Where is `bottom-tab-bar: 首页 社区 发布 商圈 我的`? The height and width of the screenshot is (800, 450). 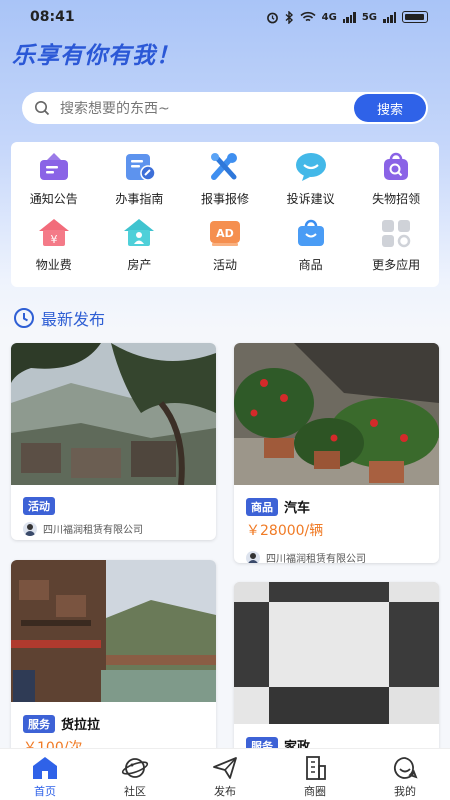
bottom-tab-bar: 首页 社区 发布 商圈 我的 is located at coordinates (225, 774).